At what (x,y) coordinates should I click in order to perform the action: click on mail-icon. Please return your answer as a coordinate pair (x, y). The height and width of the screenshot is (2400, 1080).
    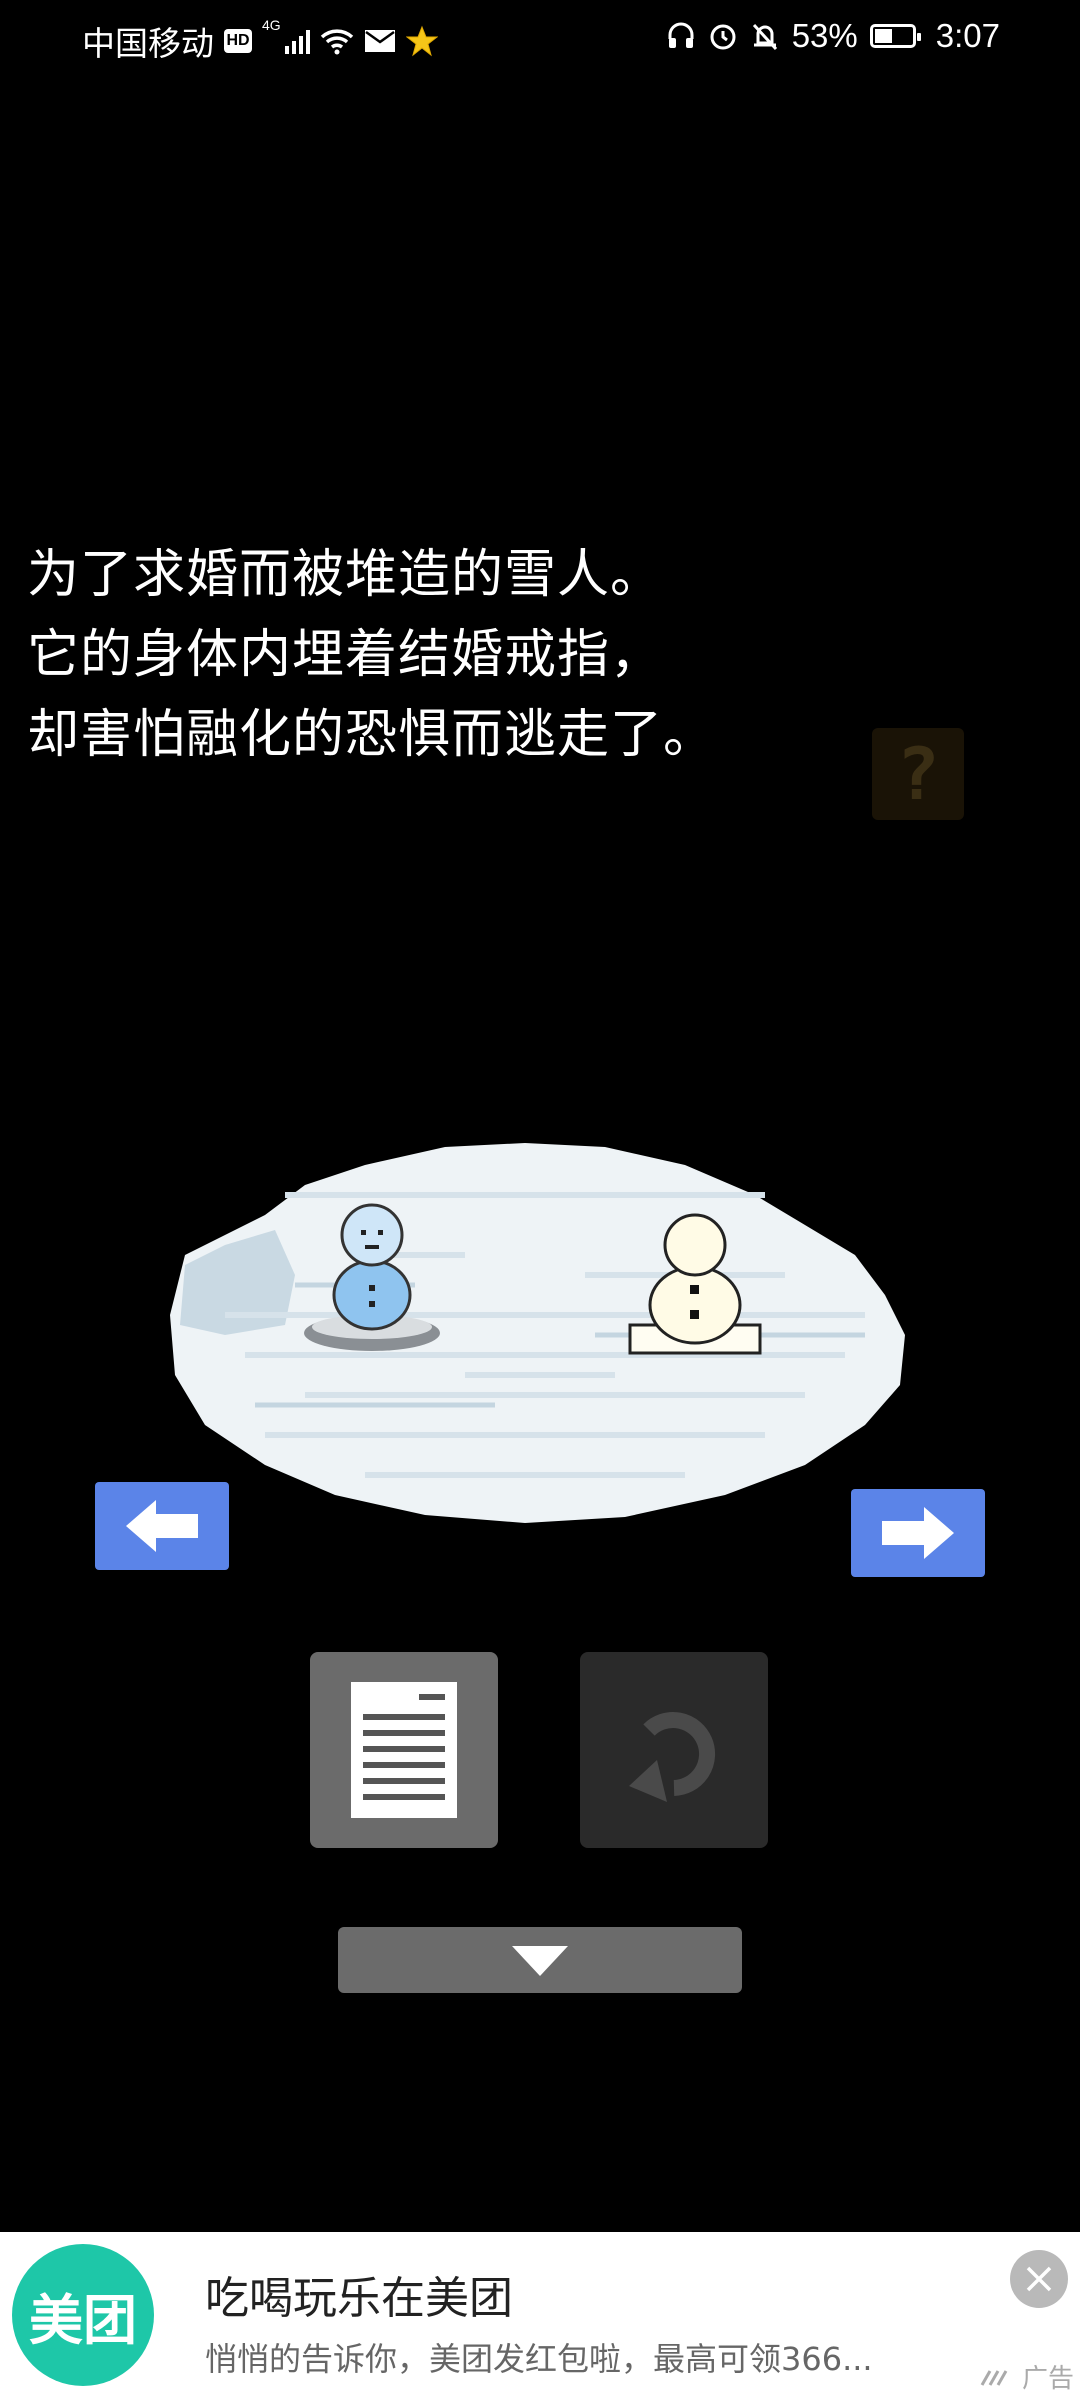
    Looking at the image, I should click on (379, 41).